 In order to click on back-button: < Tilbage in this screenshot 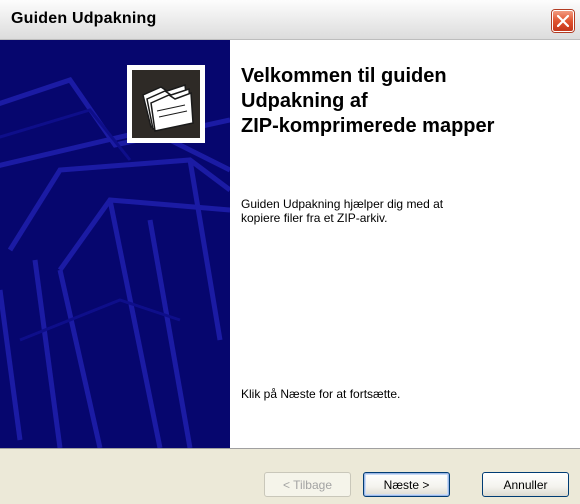, I will do `click(307, 484)`.